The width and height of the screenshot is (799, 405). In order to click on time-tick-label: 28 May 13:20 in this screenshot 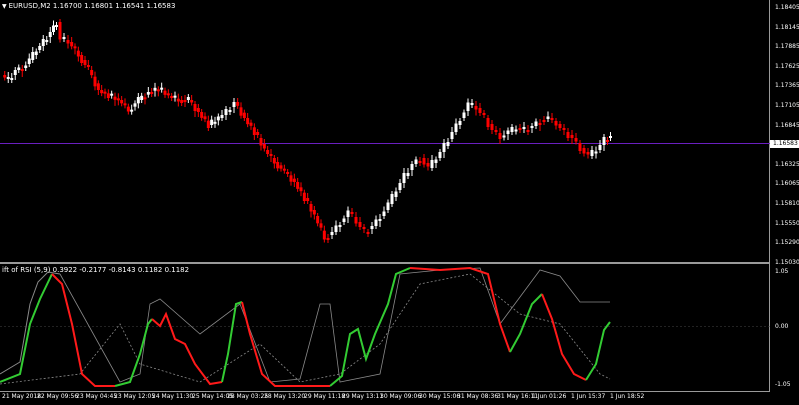, I will do `click(285, 396)`.